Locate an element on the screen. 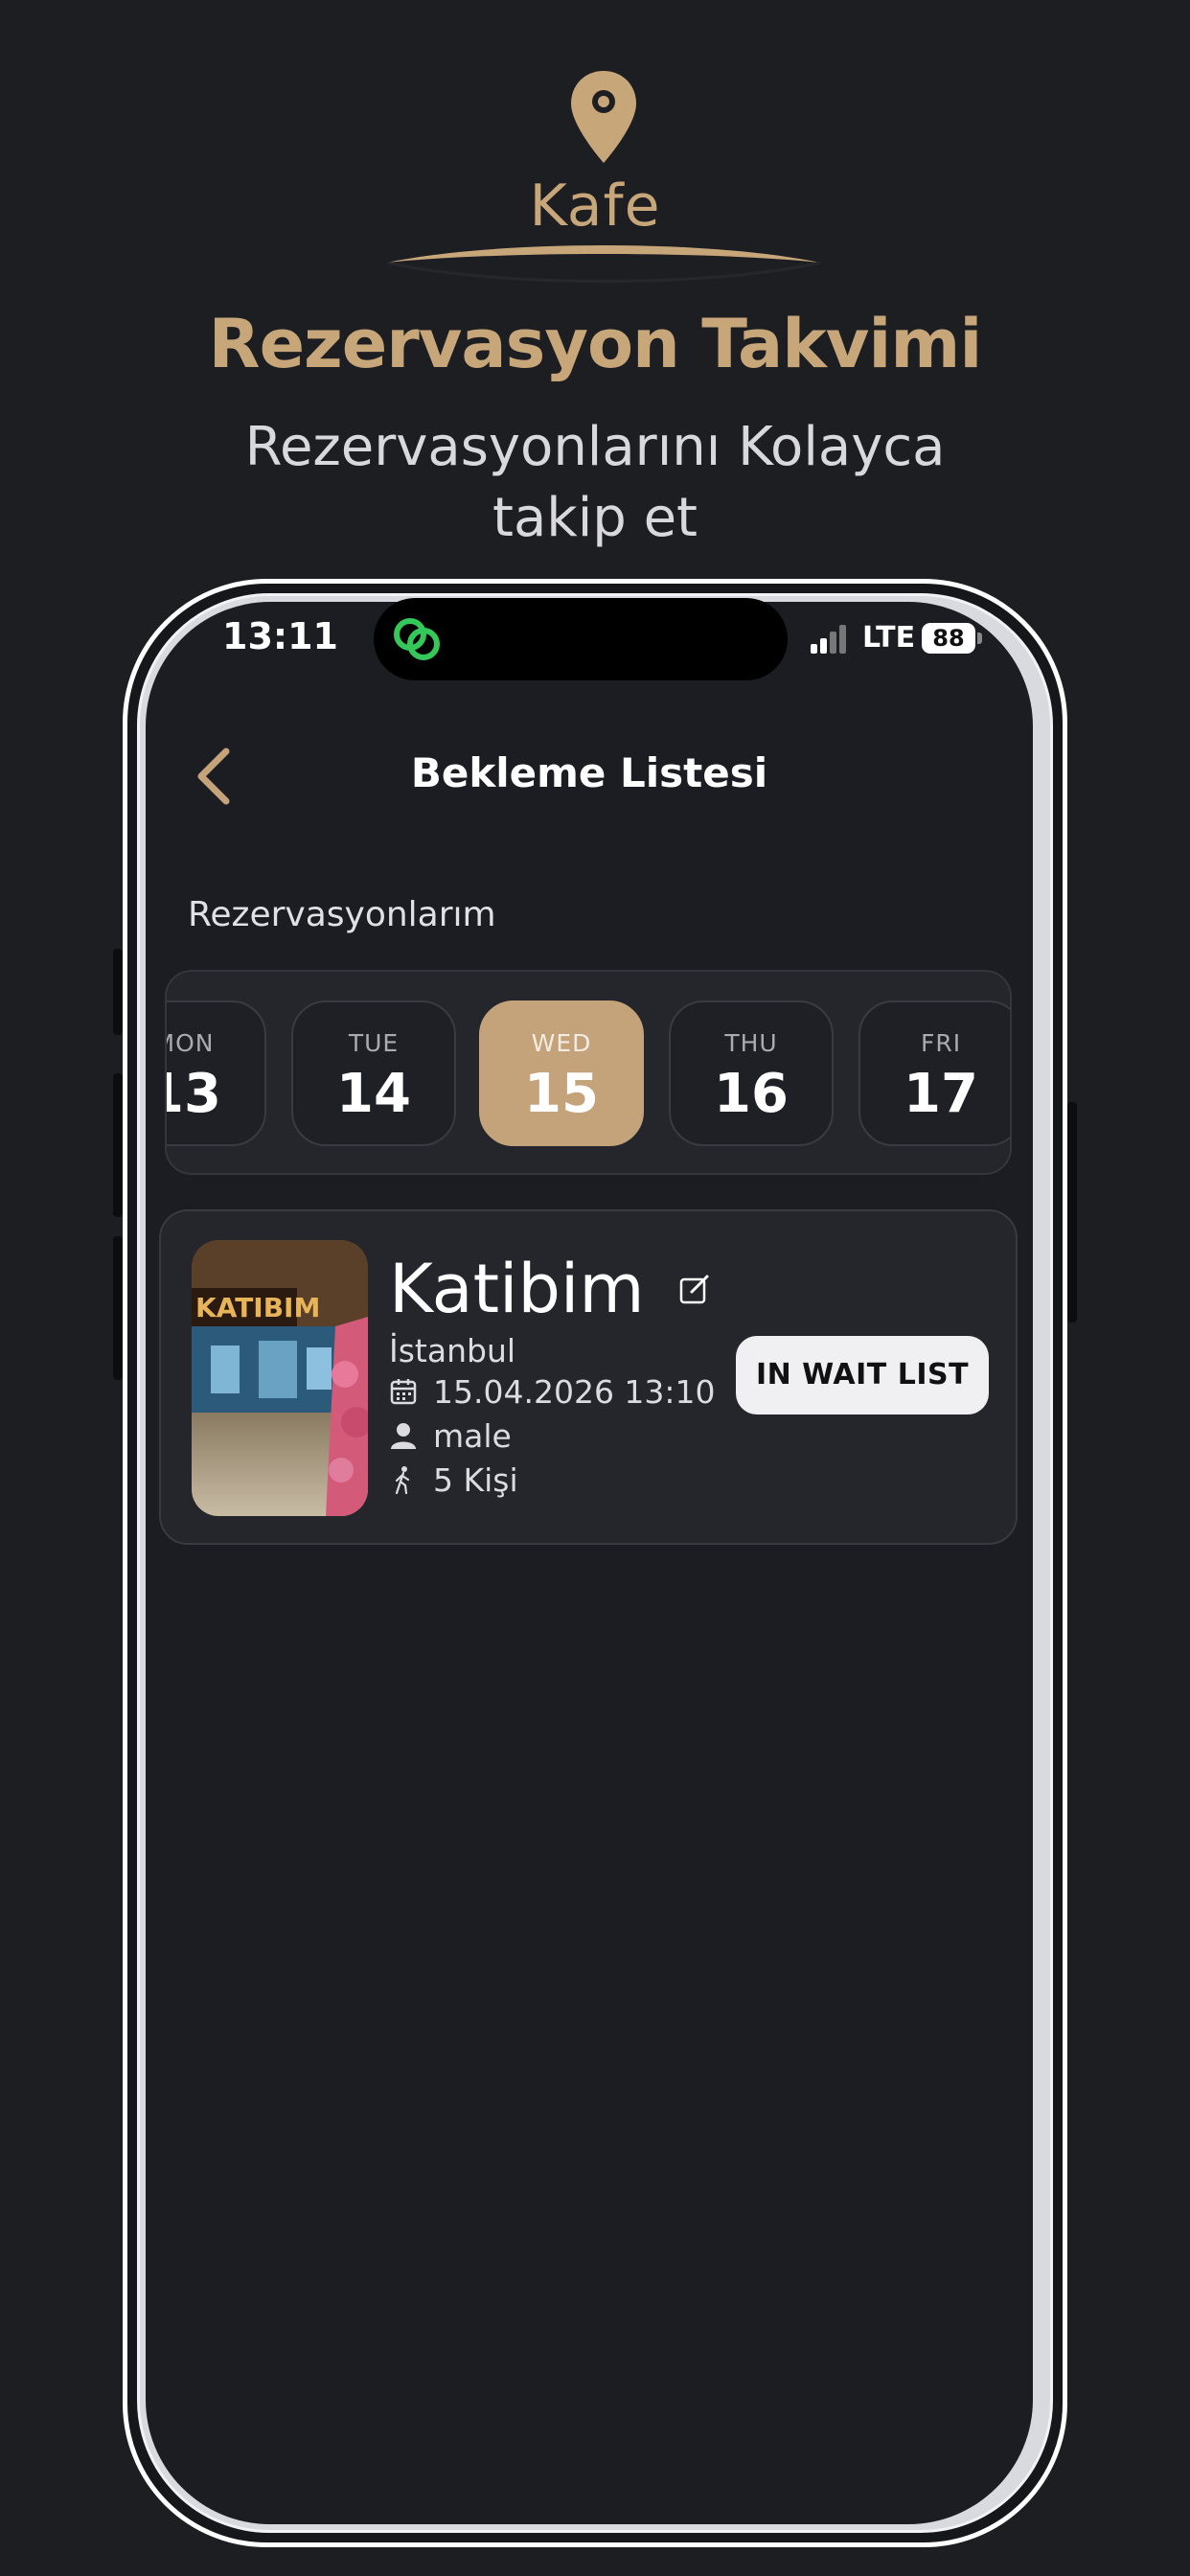  day-name: WED is located at coordinates (561, 1043).